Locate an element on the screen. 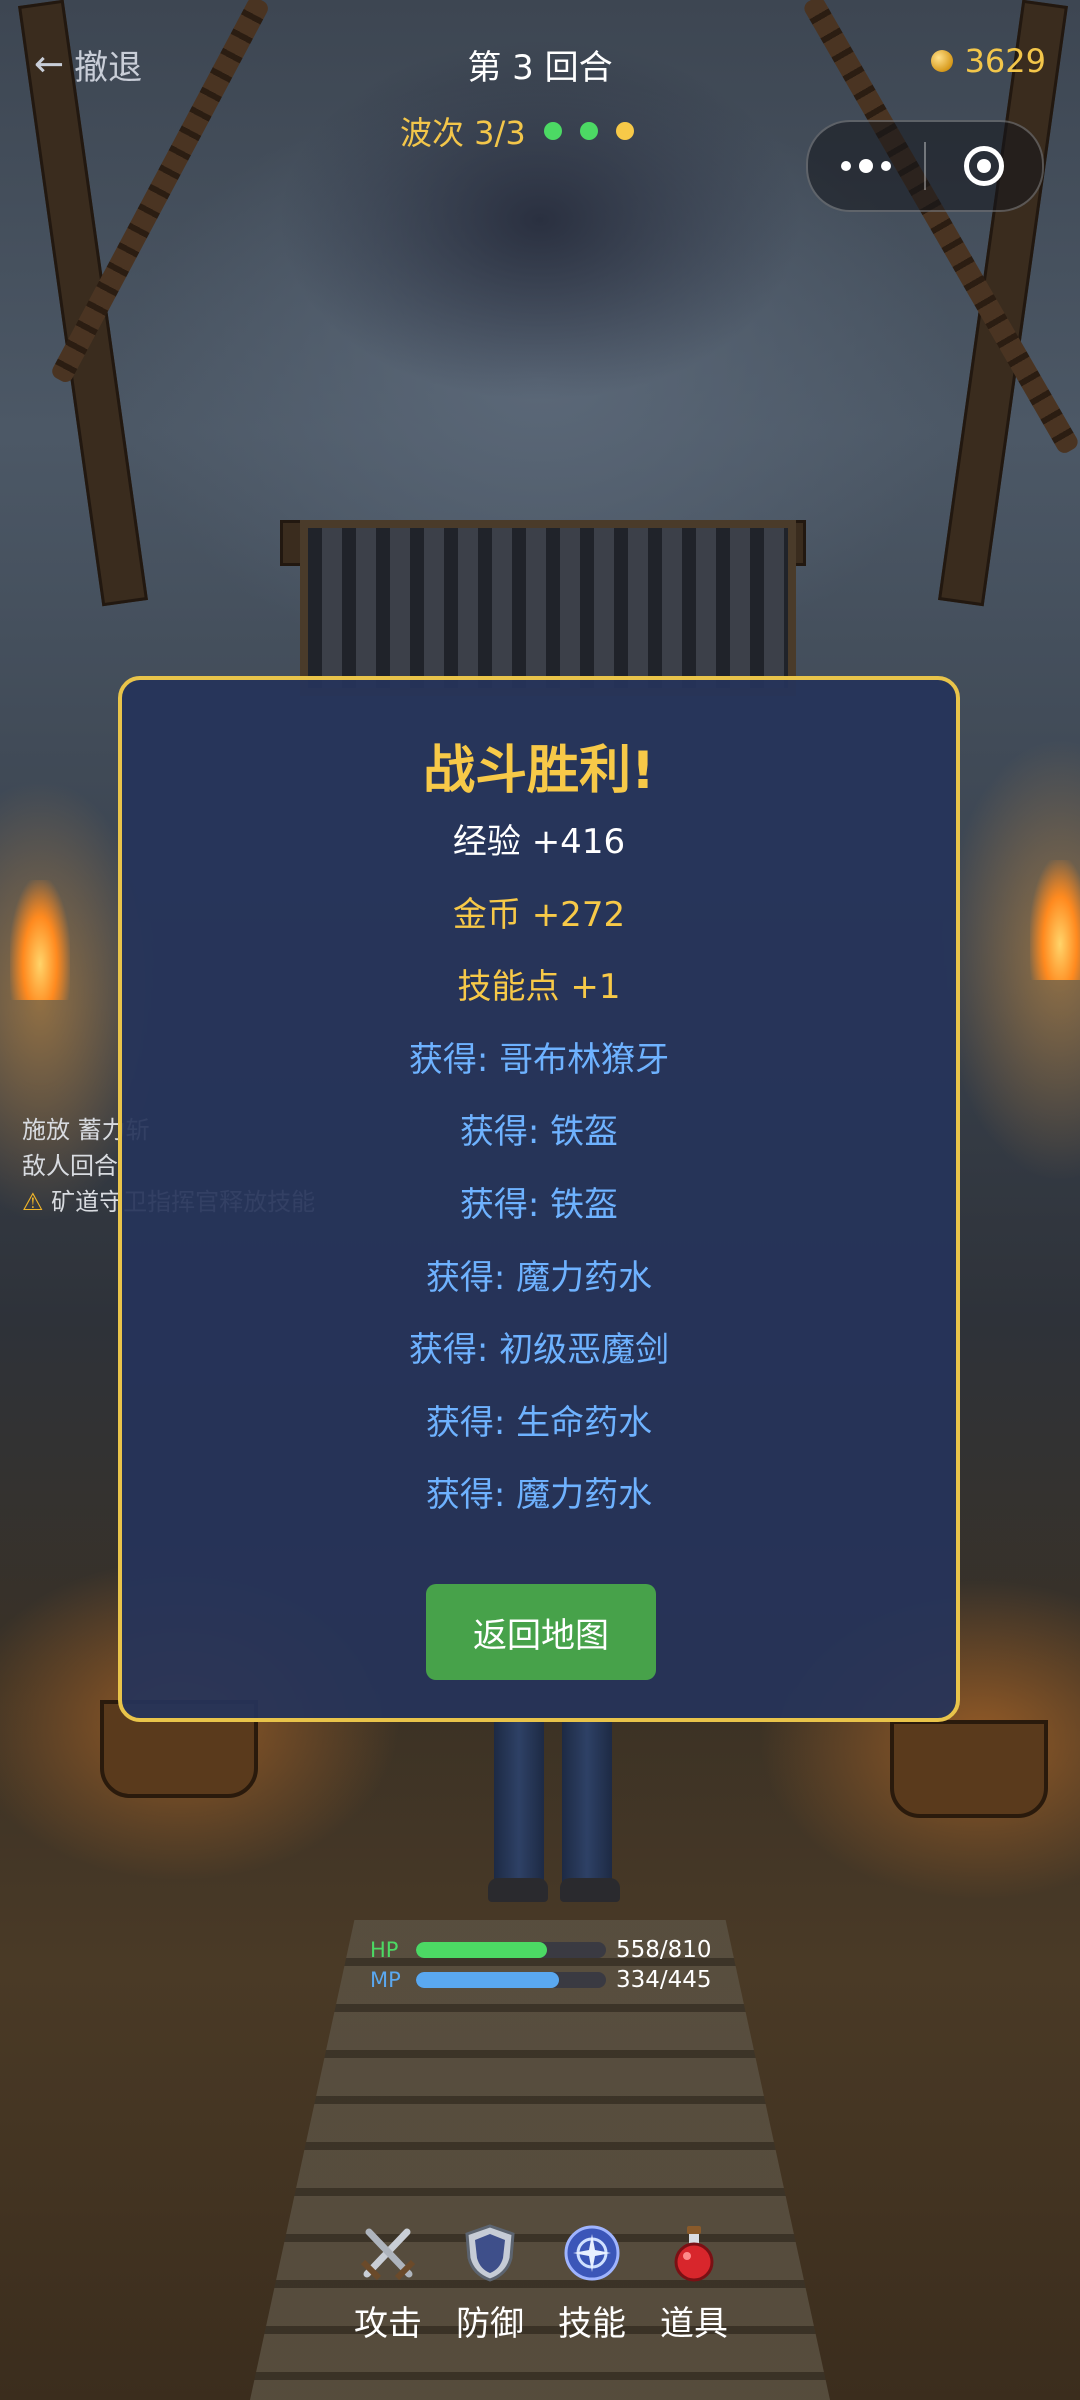  mp-track is located at coordinates (511, 1980).